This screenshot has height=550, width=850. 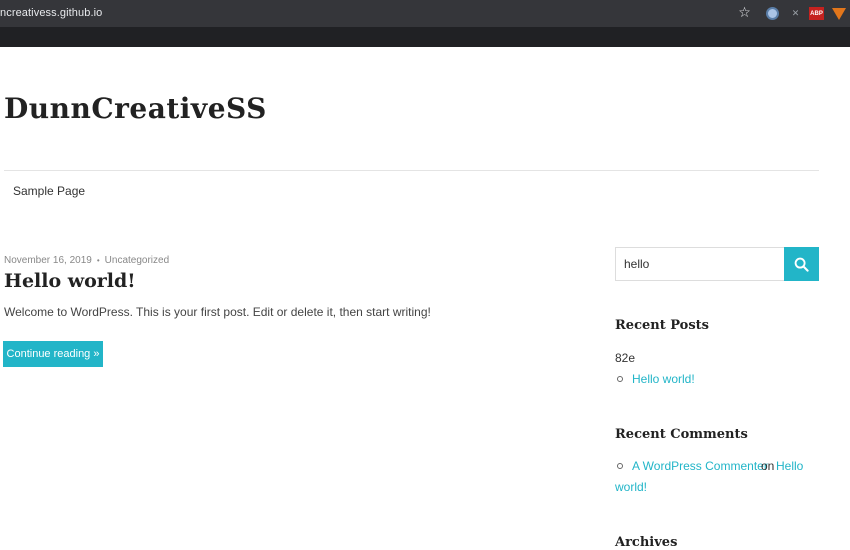 I want to click on extension-close-icon: ✕, so click(x=795, y=13).